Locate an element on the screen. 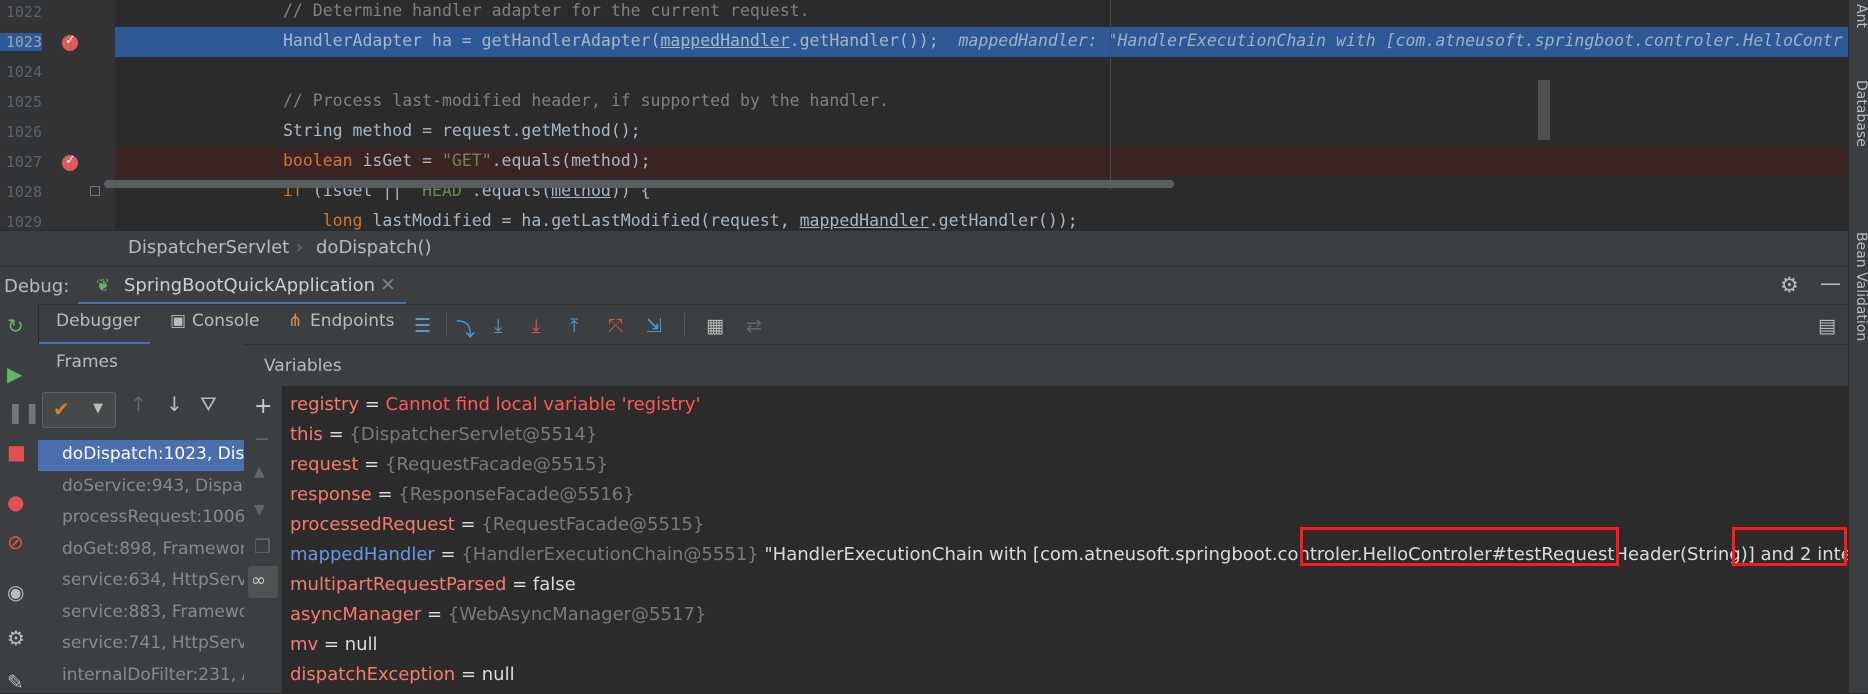 The width and height of the screenshot is (1868, 694). debug-session-tab: ❦ SpringBootQuickApplication × is located at coordinates (242, 286).